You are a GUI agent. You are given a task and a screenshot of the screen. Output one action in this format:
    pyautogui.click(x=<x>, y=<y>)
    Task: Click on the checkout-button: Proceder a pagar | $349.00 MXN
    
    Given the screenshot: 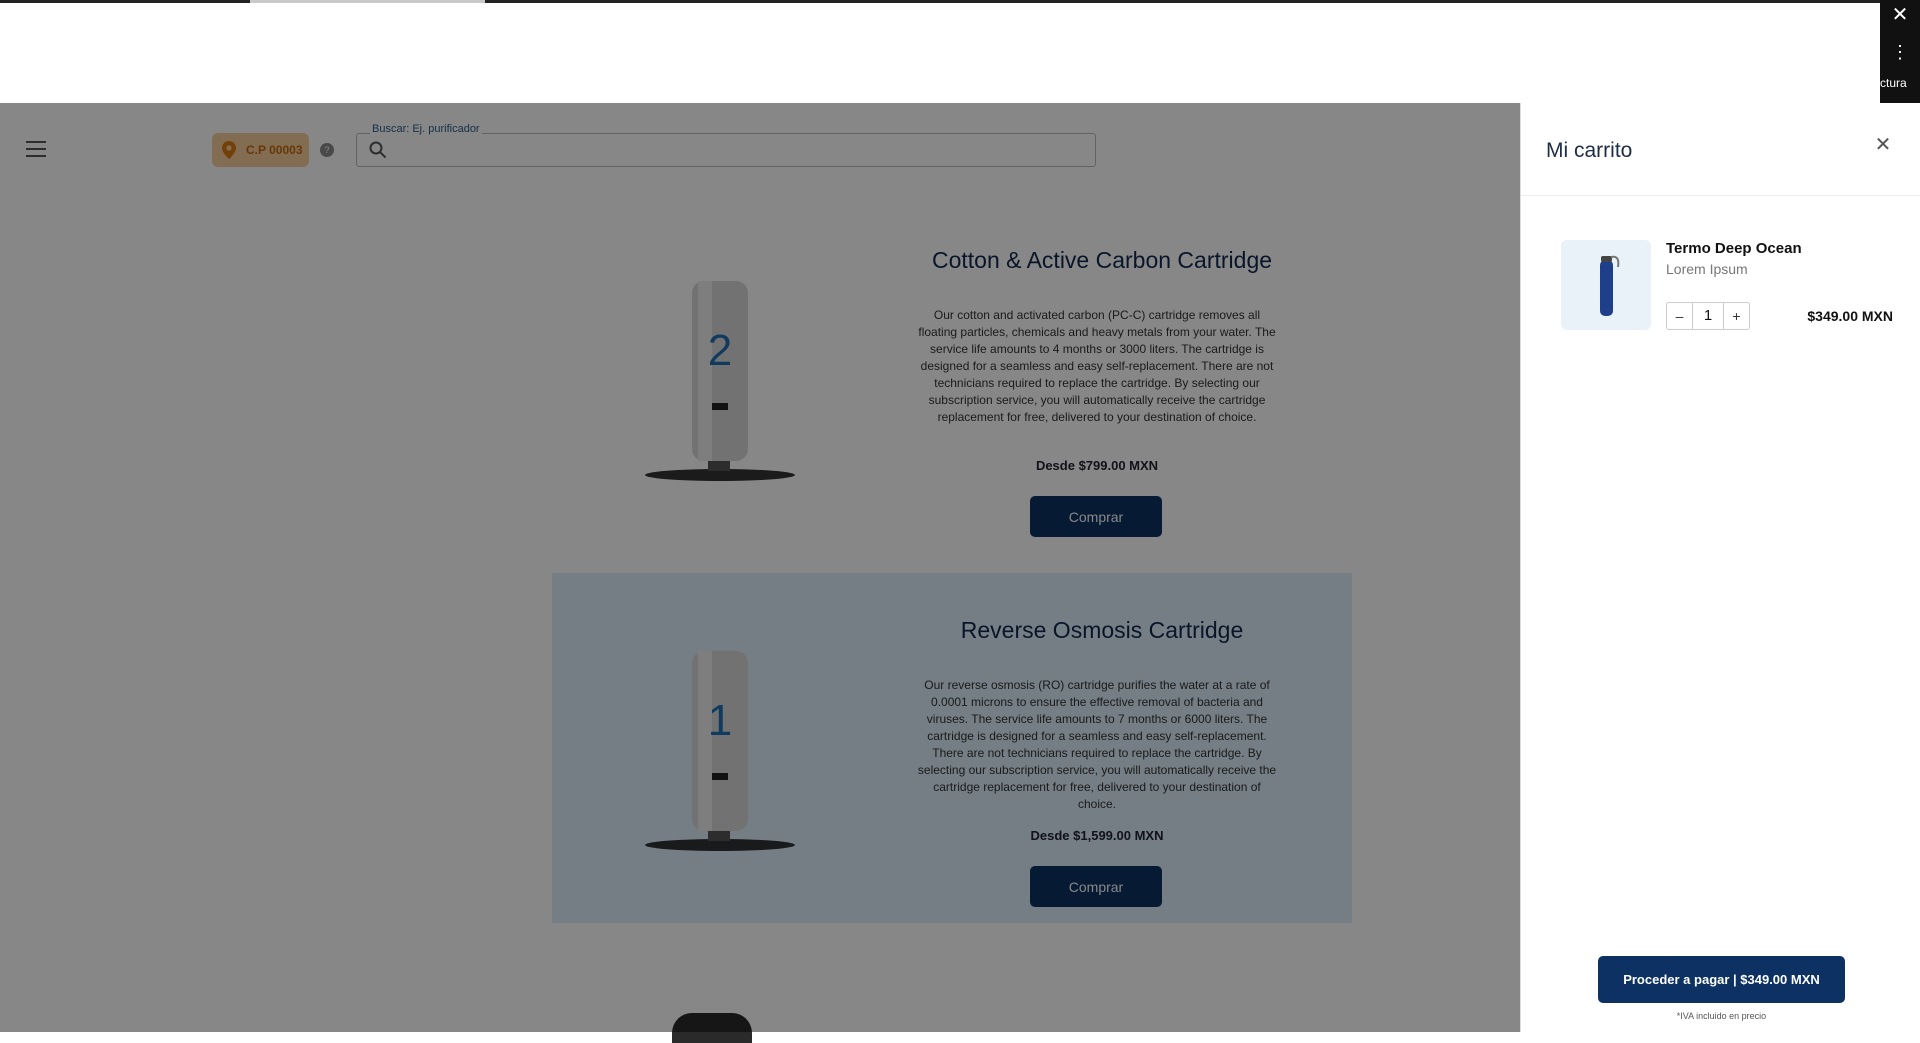 What is the action you would take?
    pyautogui.click(x=1721, y=979)
    